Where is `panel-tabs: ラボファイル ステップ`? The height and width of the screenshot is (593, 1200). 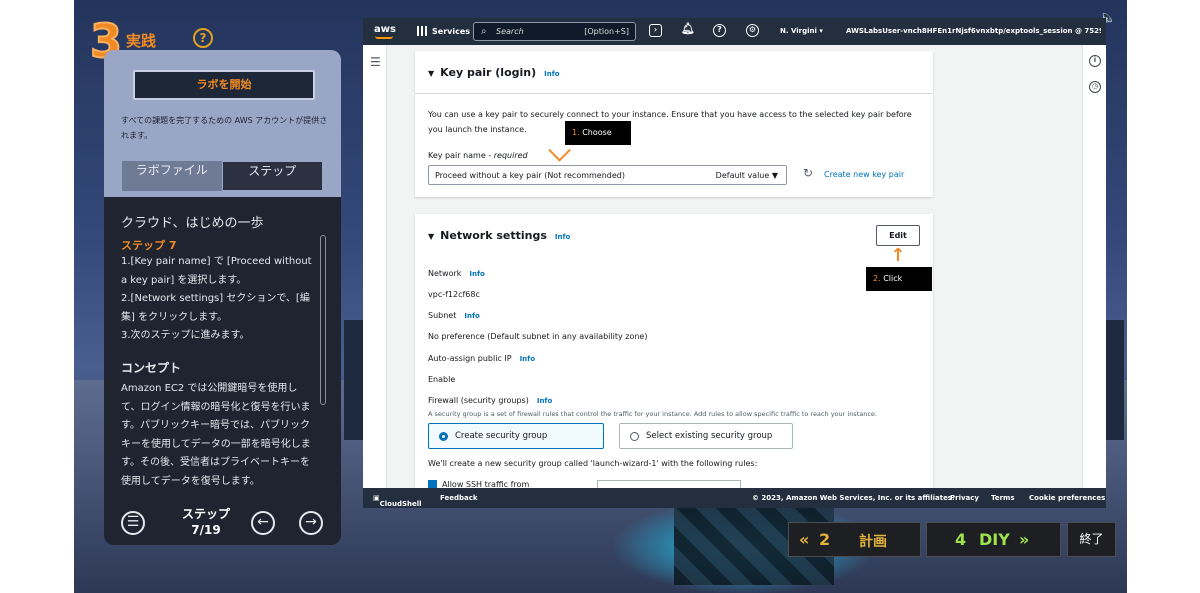 panel-tabs: ラボファイル ステップ is located at coordinates (222, 176).